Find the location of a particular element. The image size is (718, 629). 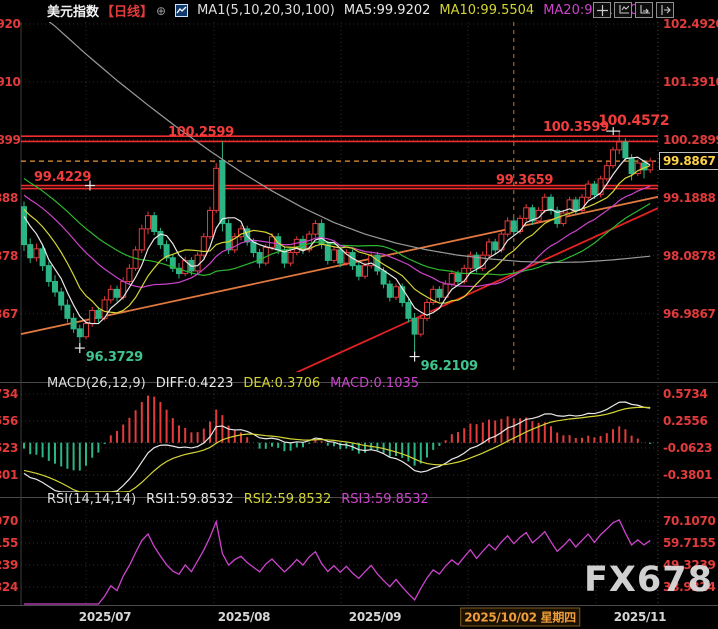

rsi-line is located at coordinates (337, 561).